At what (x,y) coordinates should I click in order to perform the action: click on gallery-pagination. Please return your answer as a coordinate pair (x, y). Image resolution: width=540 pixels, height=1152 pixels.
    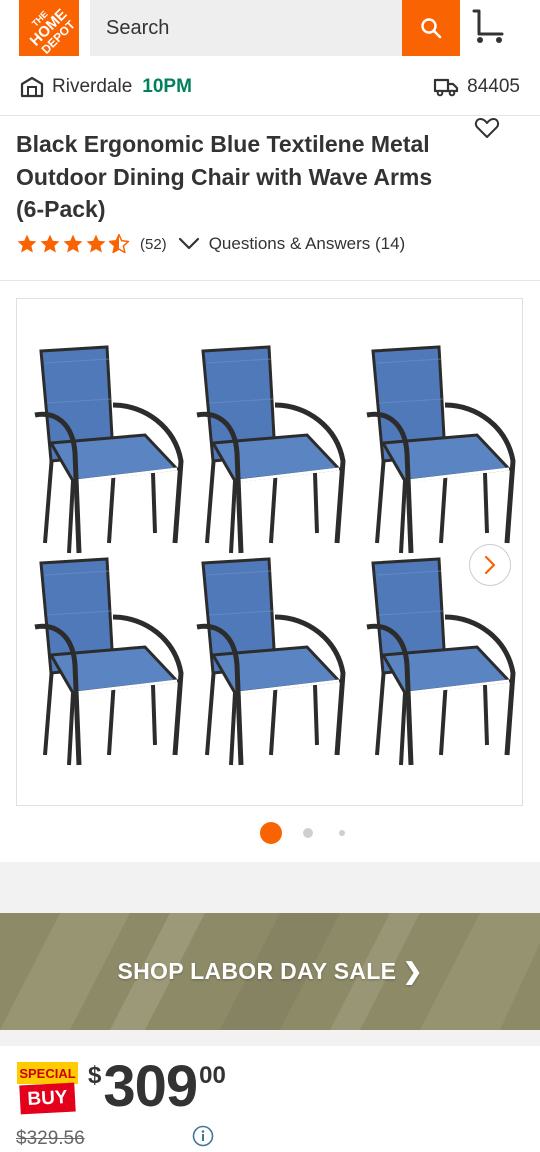
    Looking at the image, I should click on (270, 833).